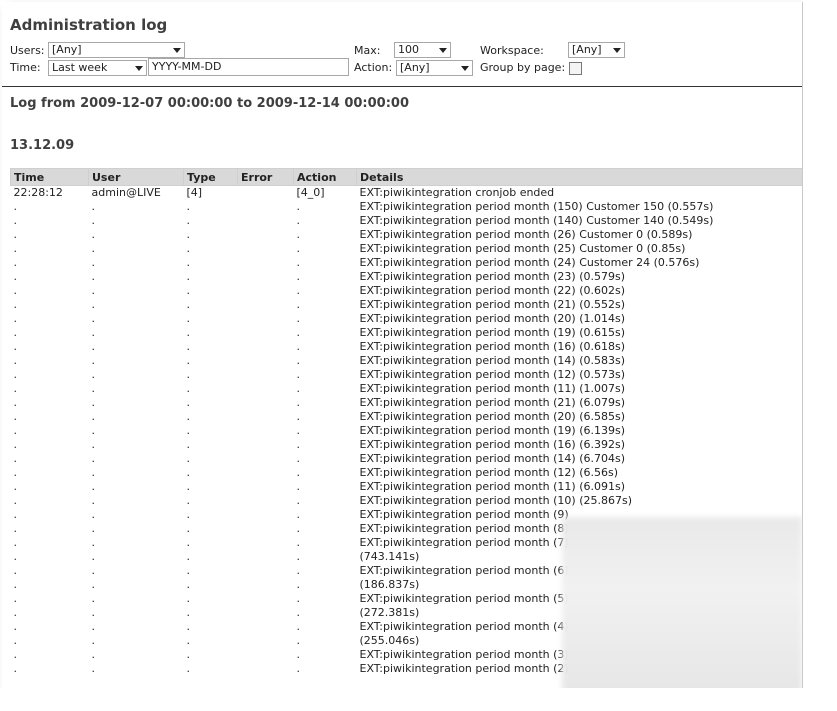 This screenshot has width=837, height=711. What do you see at coordinates (136, 177) in the screenshot?
I see `col-user: User` at bounding box center [136, 177].